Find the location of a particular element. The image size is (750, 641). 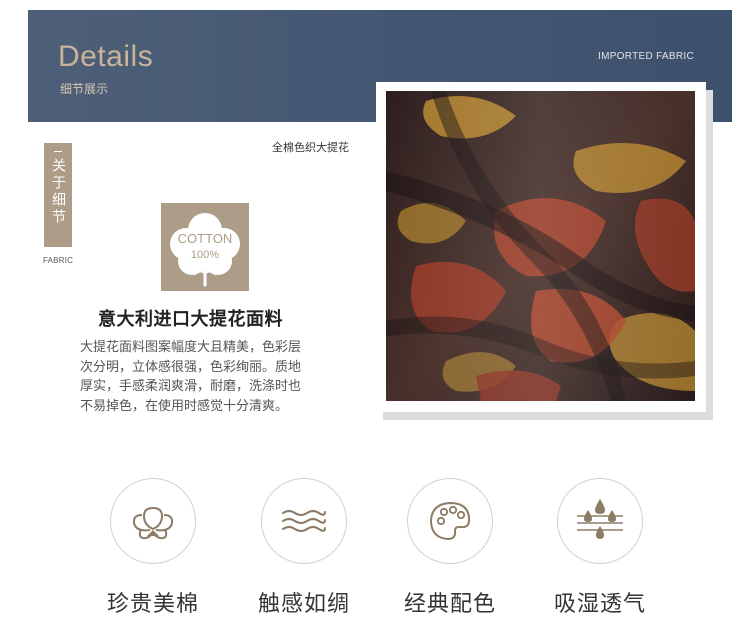

moisture-drops-icon is located at coordinates (600, 519).